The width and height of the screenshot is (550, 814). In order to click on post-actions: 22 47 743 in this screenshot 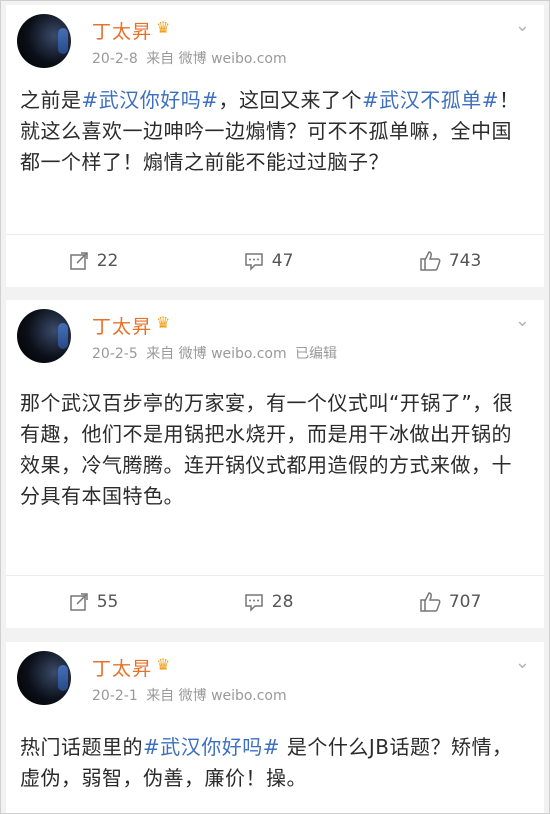, I will do `click(275, 260)`.